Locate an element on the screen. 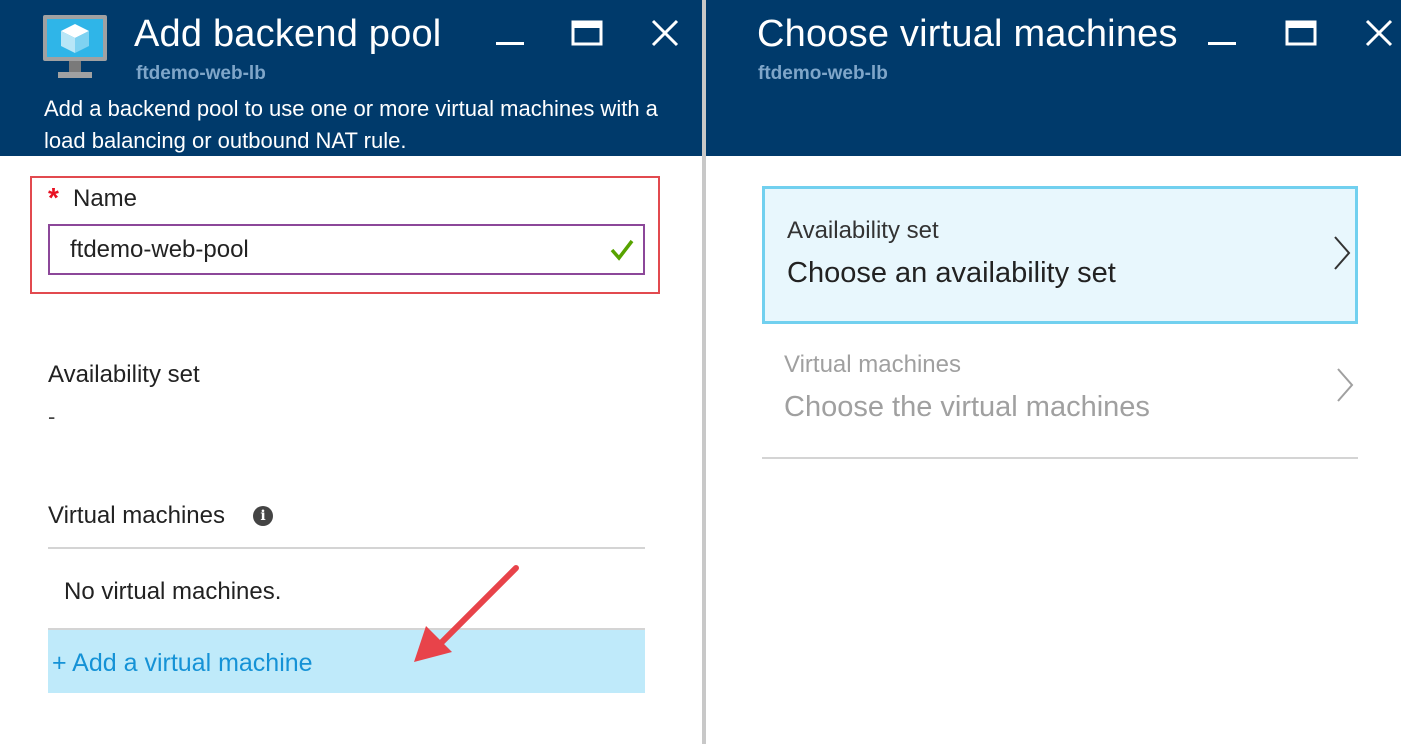 The height and width of the screenshot is (744, 1401). availability-set-value: - is located at coordinates (52, 416).